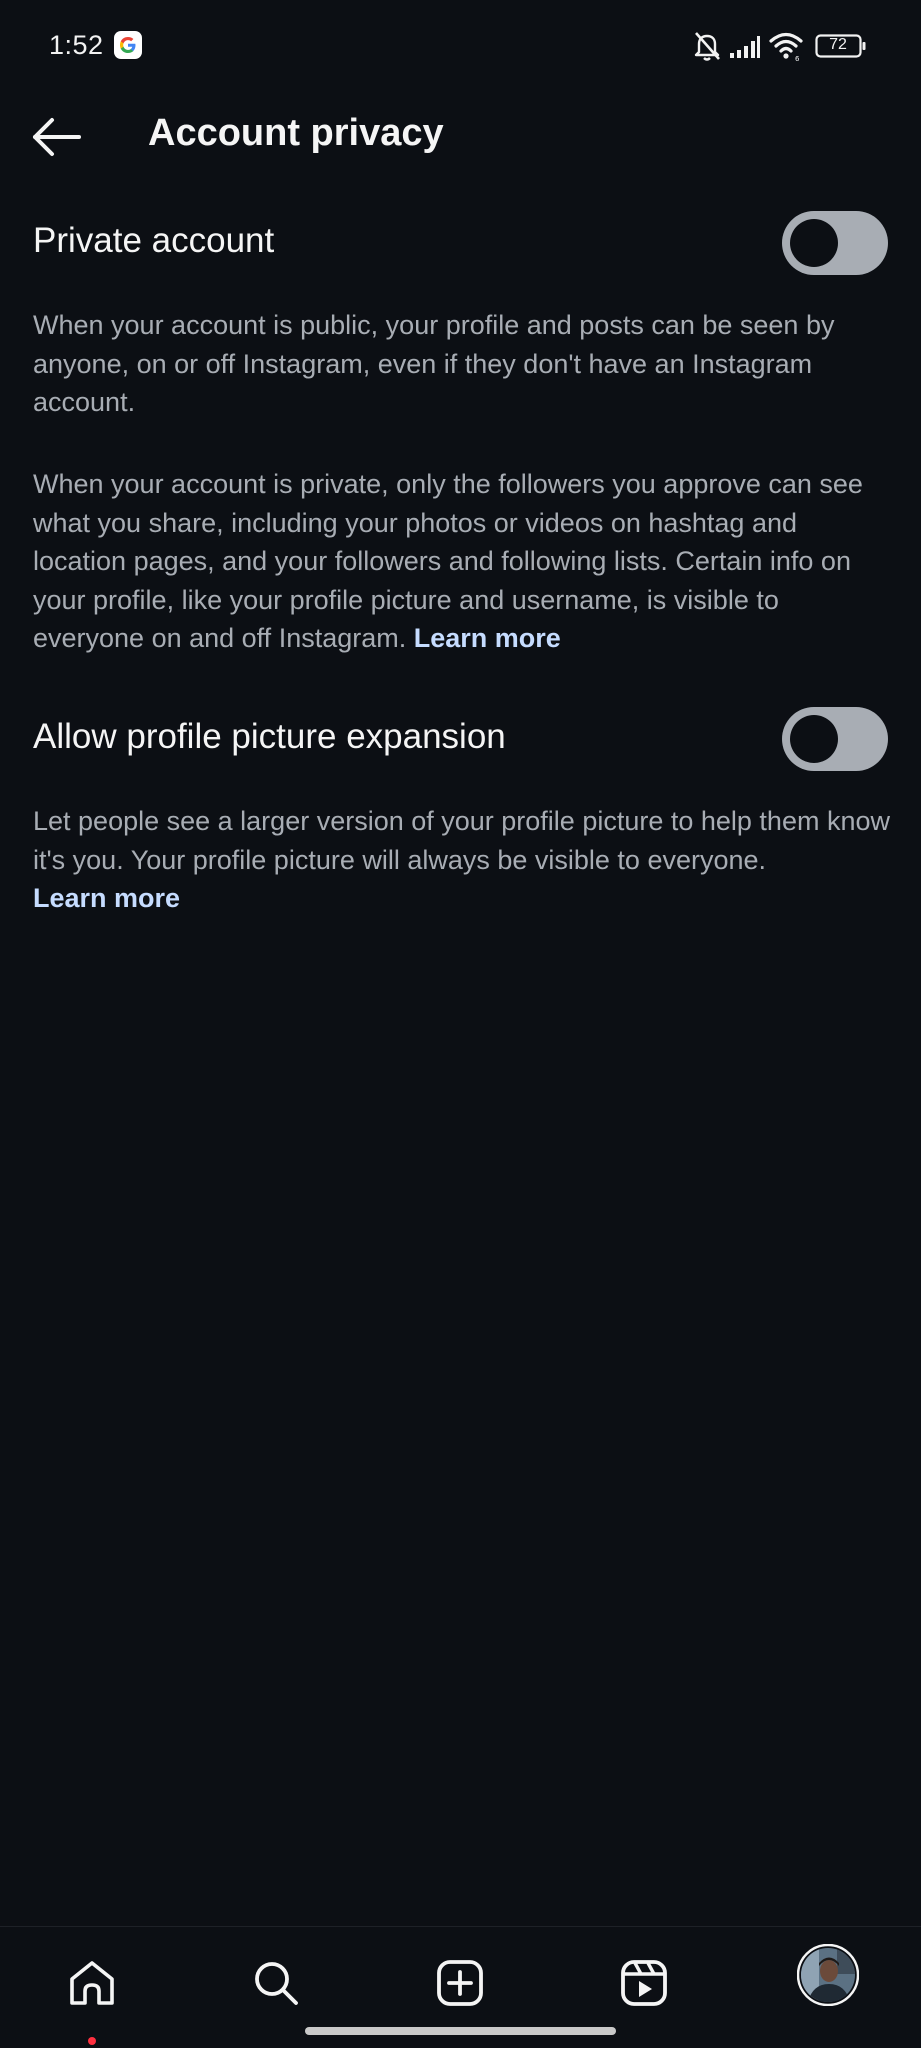 The image size is (921, 2048). I want to click on nav-reels, so click(644, 1983).